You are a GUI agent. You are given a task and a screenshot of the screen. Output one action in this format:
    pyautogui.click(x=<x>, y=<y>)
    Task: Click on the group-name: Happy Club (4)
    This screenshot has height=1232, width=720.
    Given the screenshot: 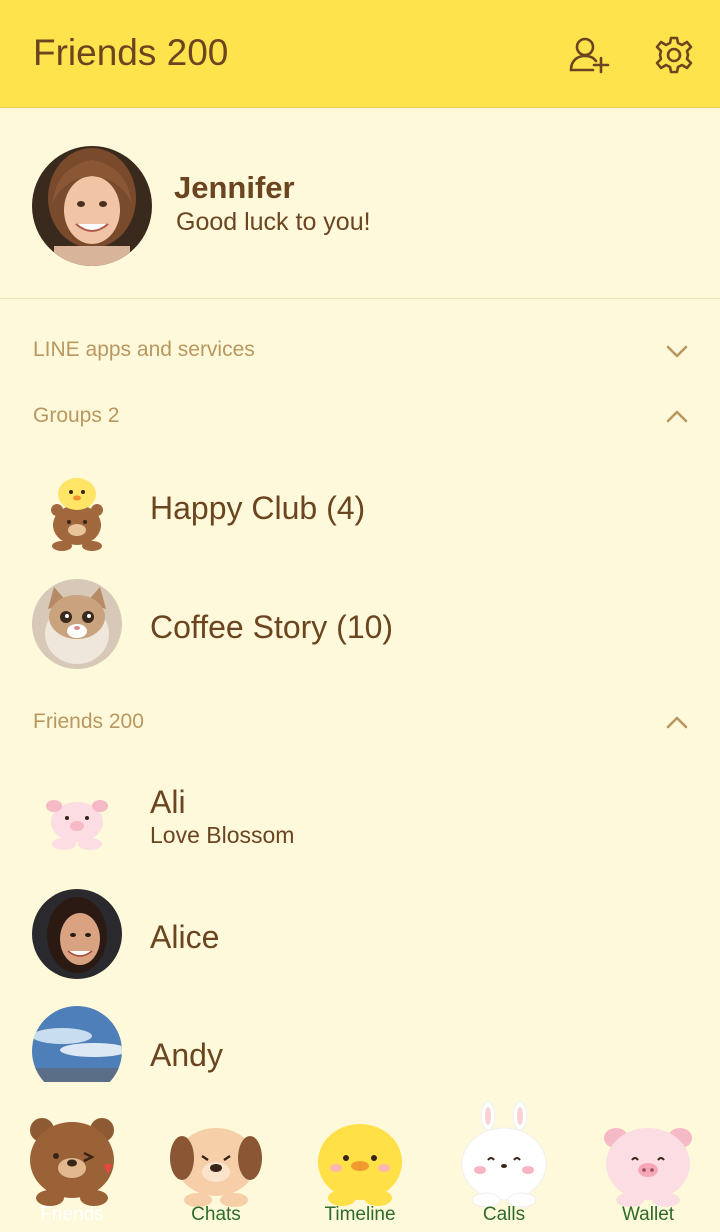 What is the action you would take?
    pyautogui.click(x=258, y=508)
    